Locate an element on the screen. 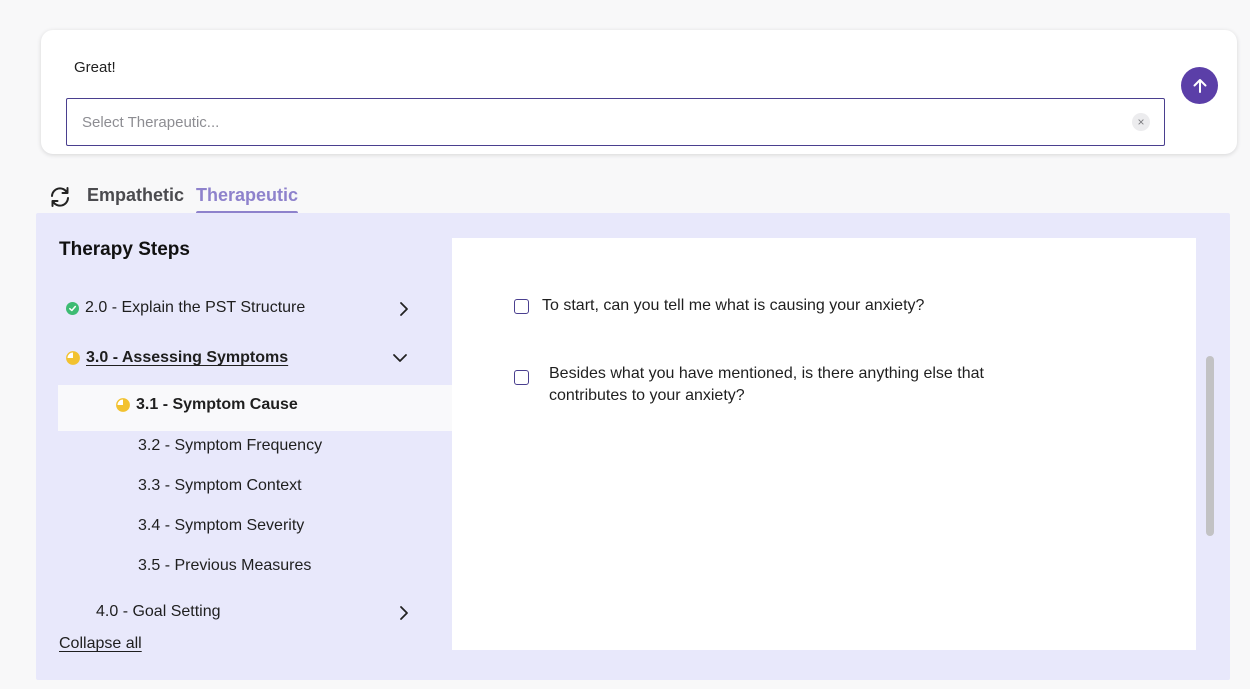  therapy-steps-title: Therapy Steps is located at coordinates (124, 249).